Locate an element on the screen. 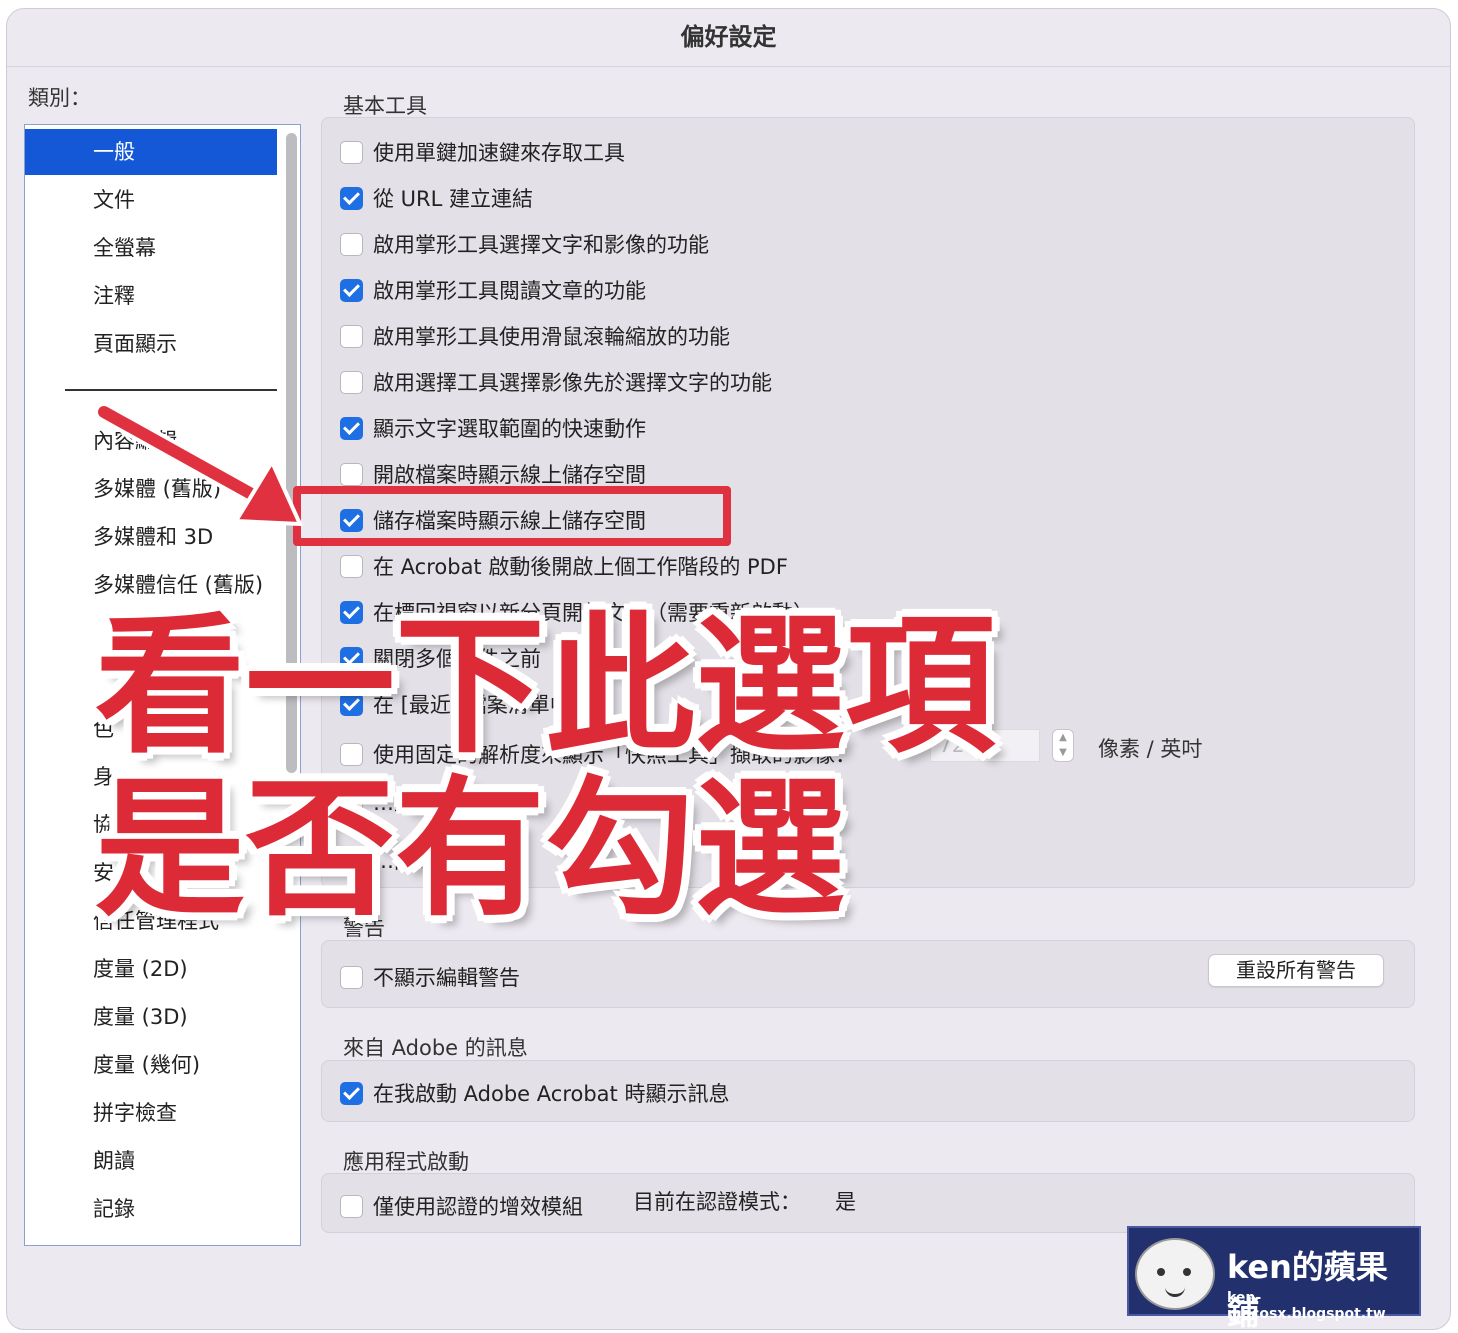 This screenshot has height=1333, width=1458. section-title-adobe-messages: 來自 Adobe 的訊息 is located at coordinates (435, 1048).